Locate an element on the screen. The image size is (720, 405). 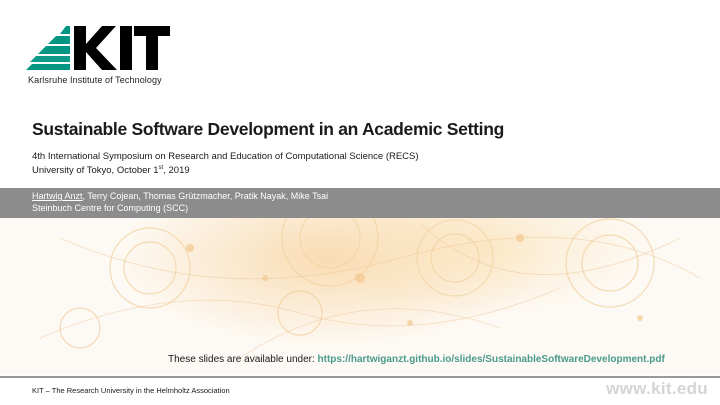
presenter-name: Hartwig Anzt is located at coordinates (57, 196).